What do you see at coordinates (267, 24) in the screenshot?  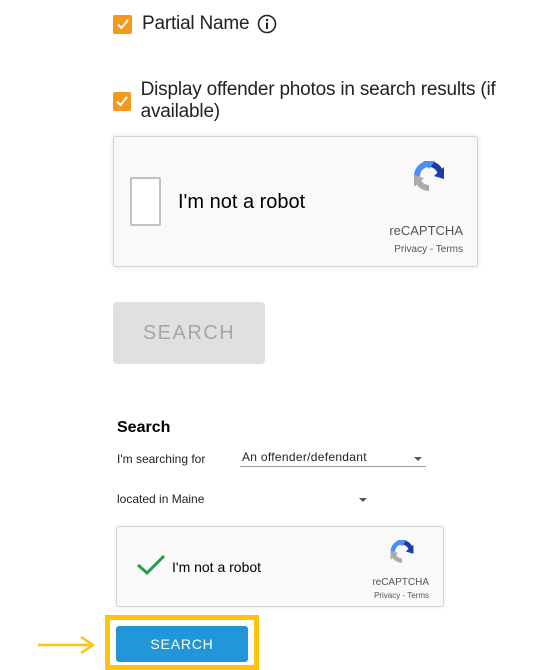 I see `info-icon` at bounding box center [267, 24].